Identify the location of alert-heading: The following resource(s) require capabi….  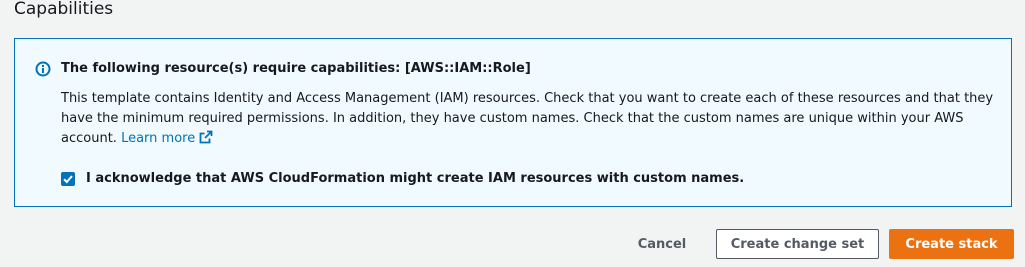
(296, 68).